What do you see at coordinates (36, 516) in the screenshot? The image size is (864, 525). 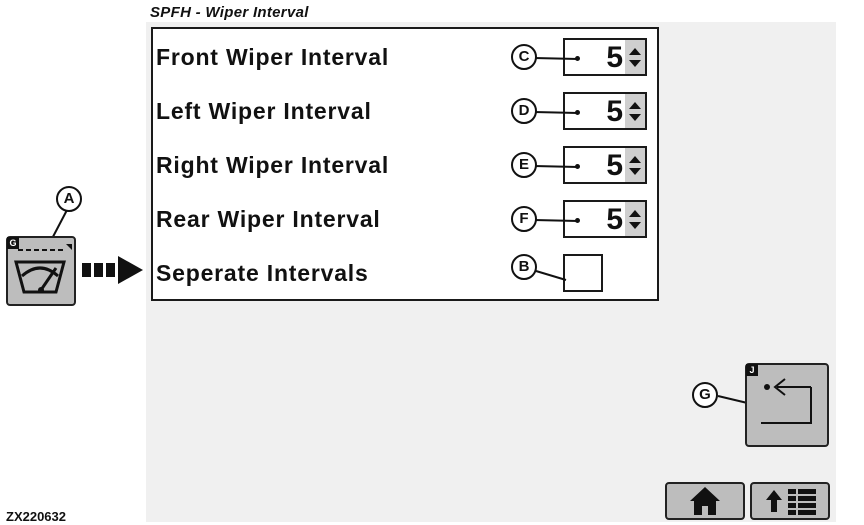 I see `figure-code: ZX220632` at bounding box center [36, 516].